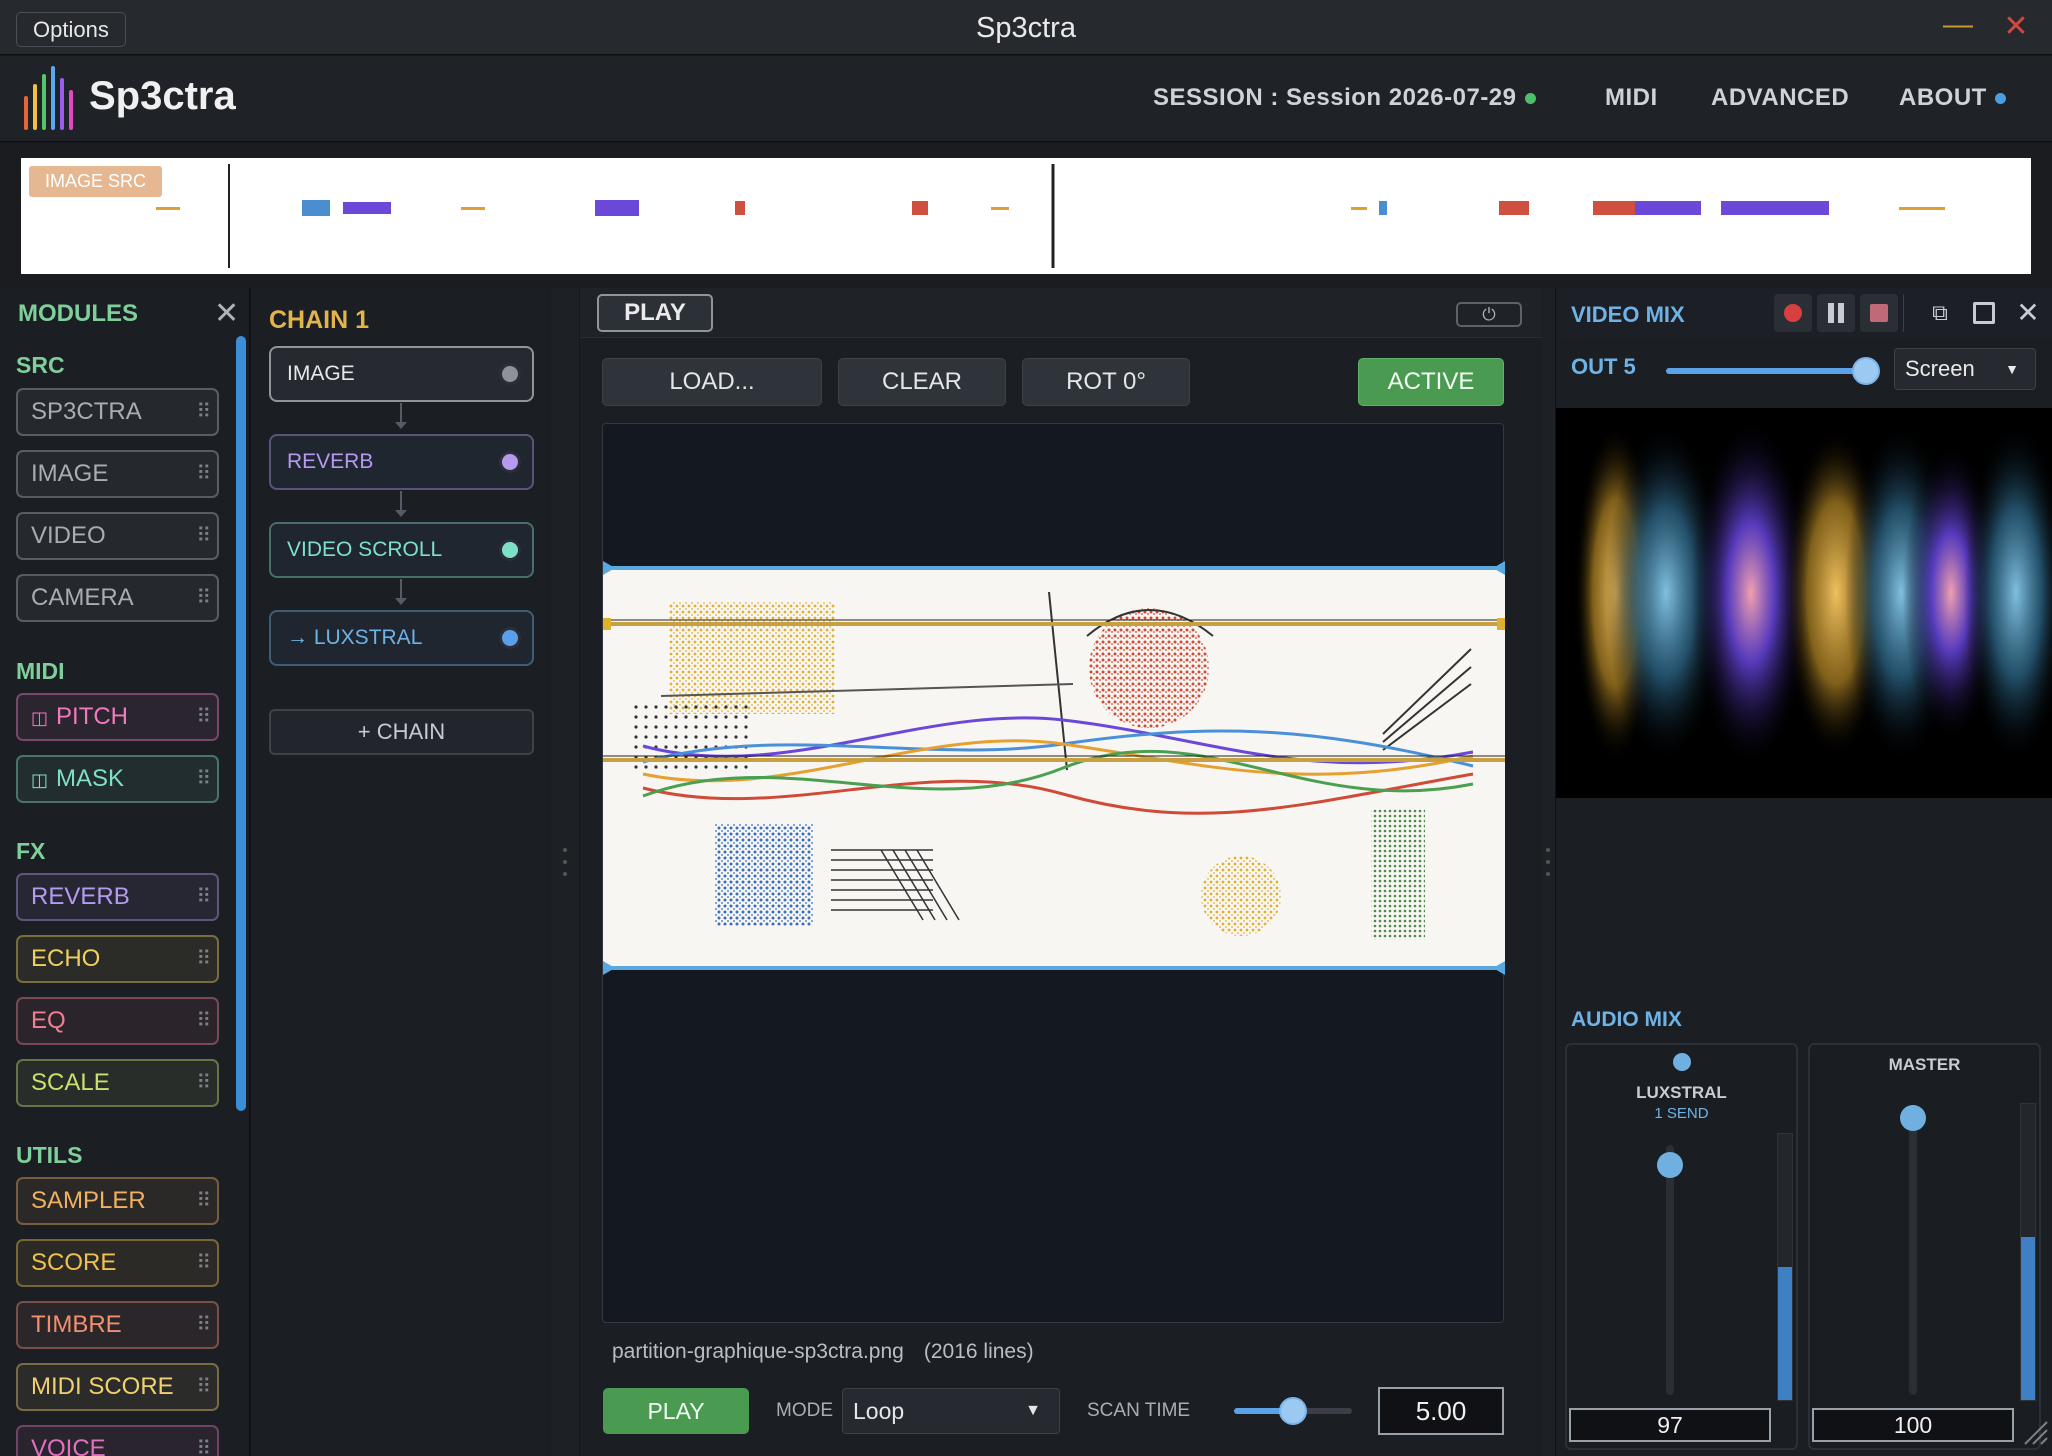  I want to click on module-eq: EQ ⠿, so click(117, 1021).